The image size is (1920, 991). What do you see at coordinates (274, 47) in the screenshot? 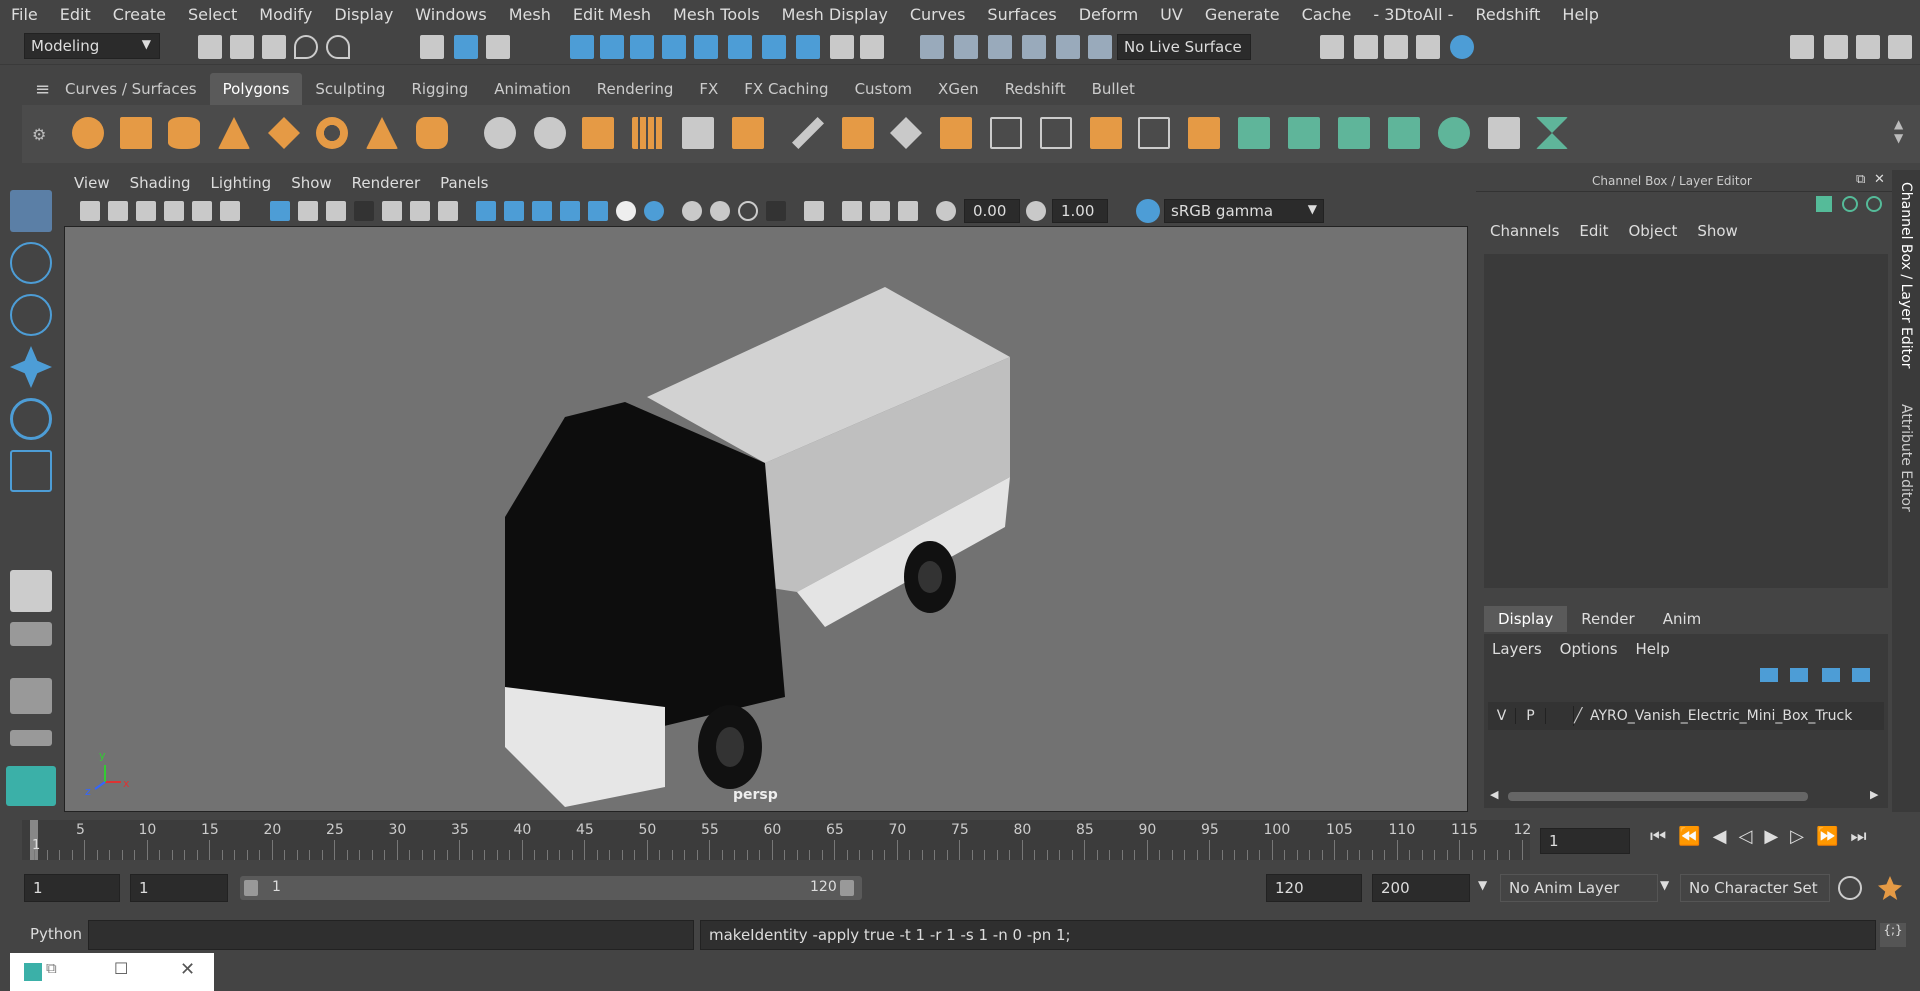
I see `save-scene-icon` at bounding box center [274, 47].